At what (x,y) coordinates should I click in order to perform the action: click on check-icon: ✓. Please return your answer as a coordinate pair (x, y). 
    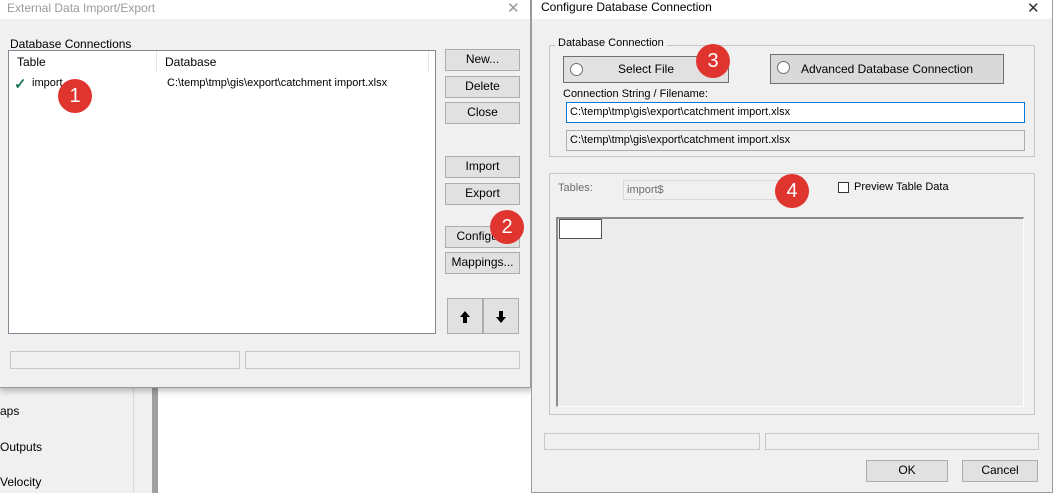
    Looking at the image, I should click on (20, 84).